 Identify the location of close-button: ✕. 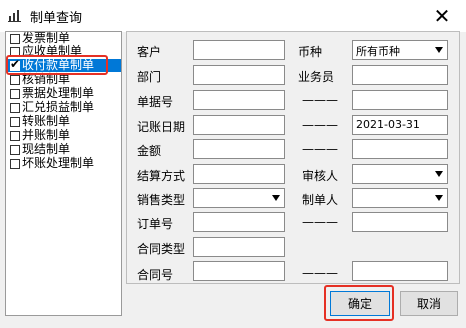
(442, 16).